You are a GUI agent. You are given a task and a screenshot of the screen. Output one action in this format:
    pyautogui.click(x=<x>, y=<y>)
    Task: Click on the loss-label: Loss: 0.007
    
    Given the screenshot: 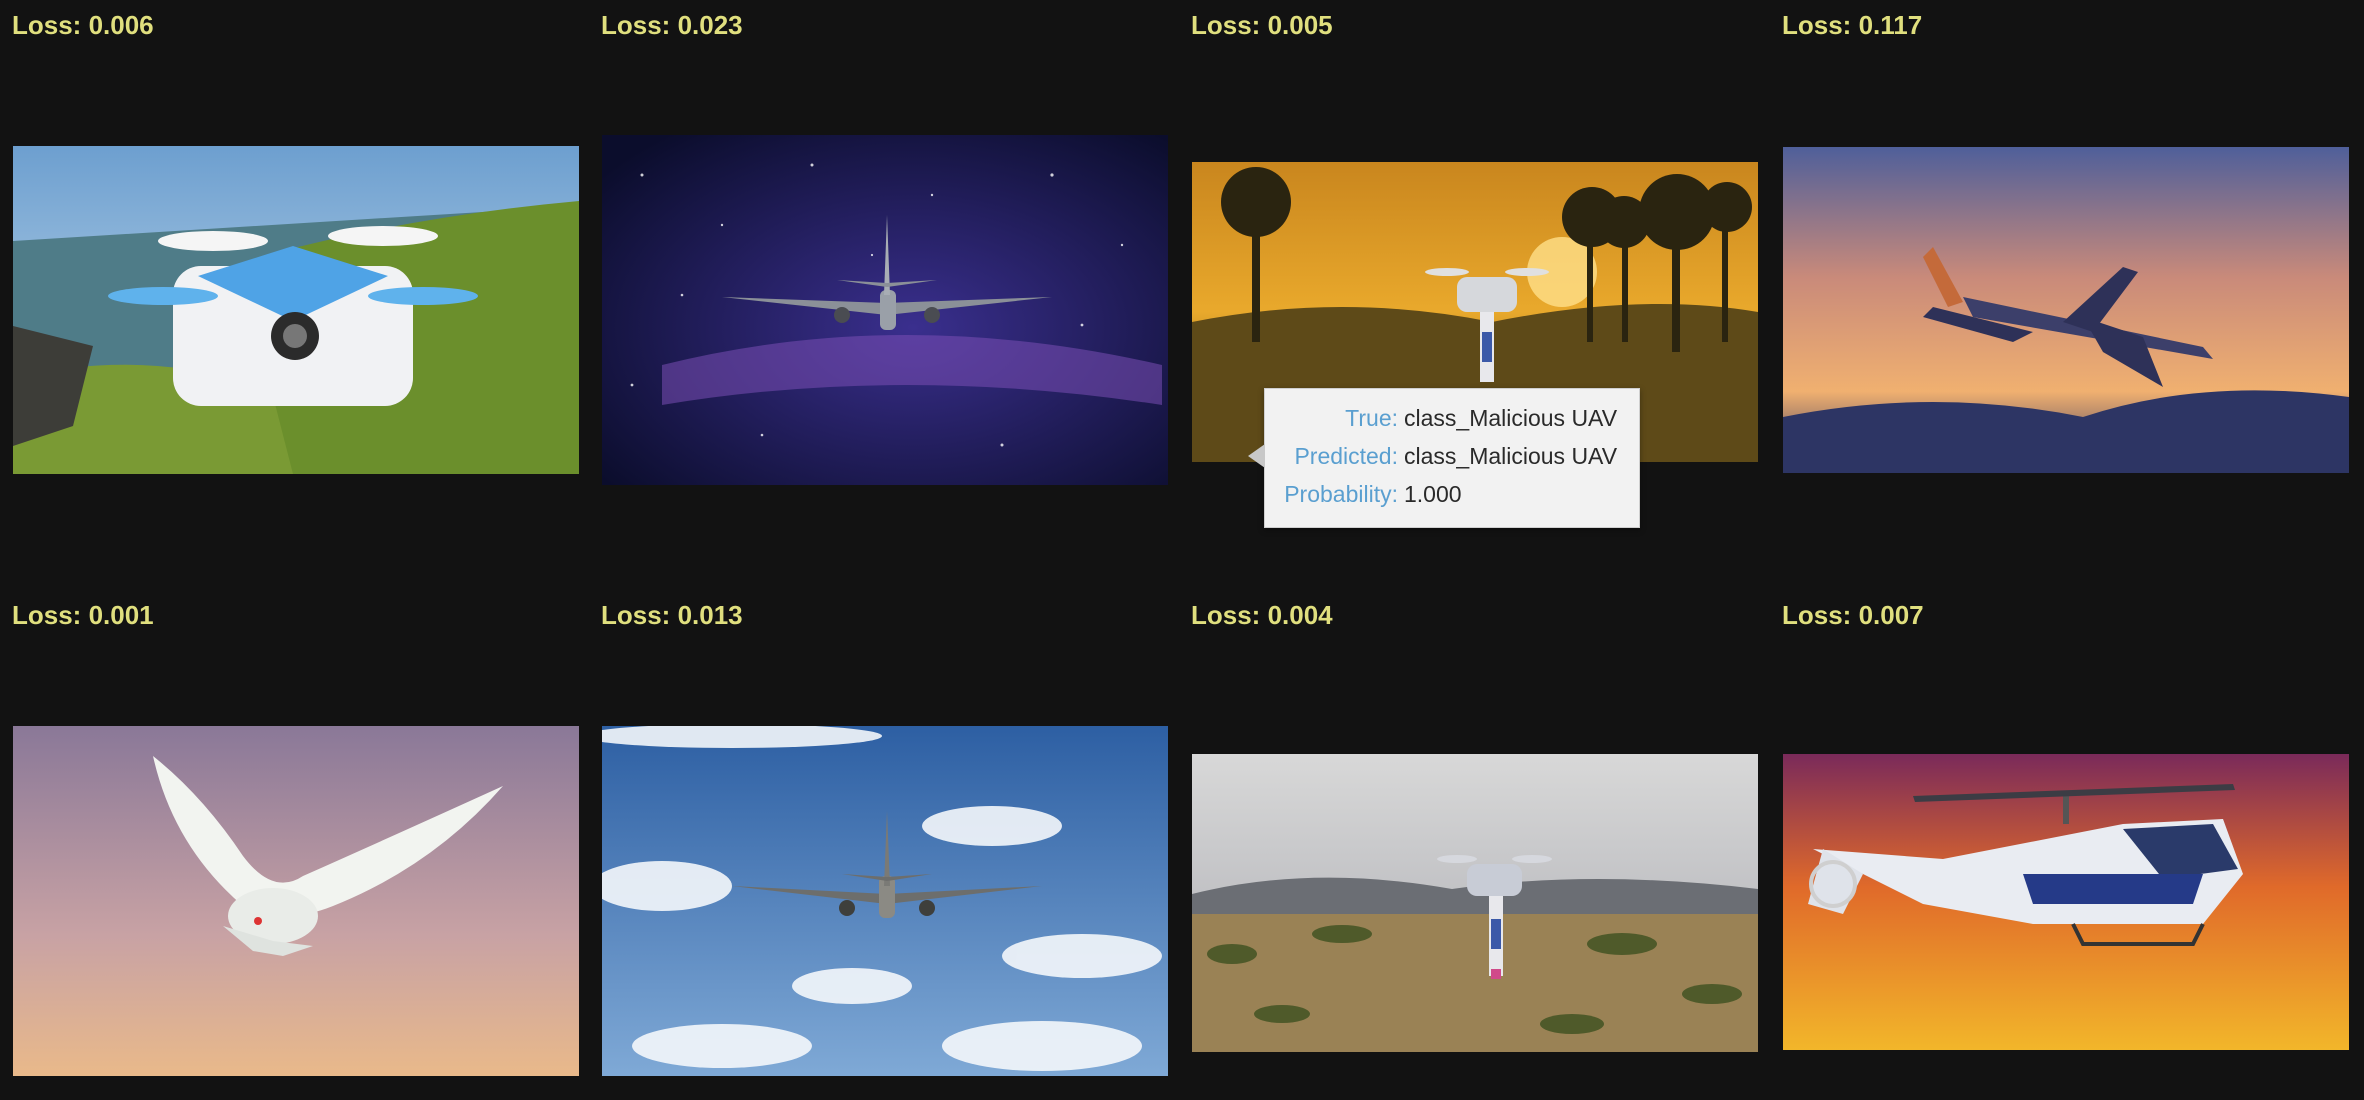 What is the action you would take?
    pyautogui.click(x=1853, y=615)
    